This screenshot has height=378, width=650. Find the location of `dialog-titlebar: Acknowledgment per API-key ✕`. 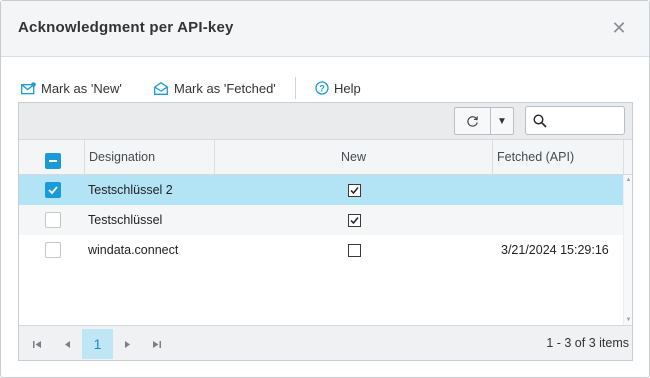

dialog-titlebar: Acknowledgment per API-key ✕ is located at coordinates (325, 29).